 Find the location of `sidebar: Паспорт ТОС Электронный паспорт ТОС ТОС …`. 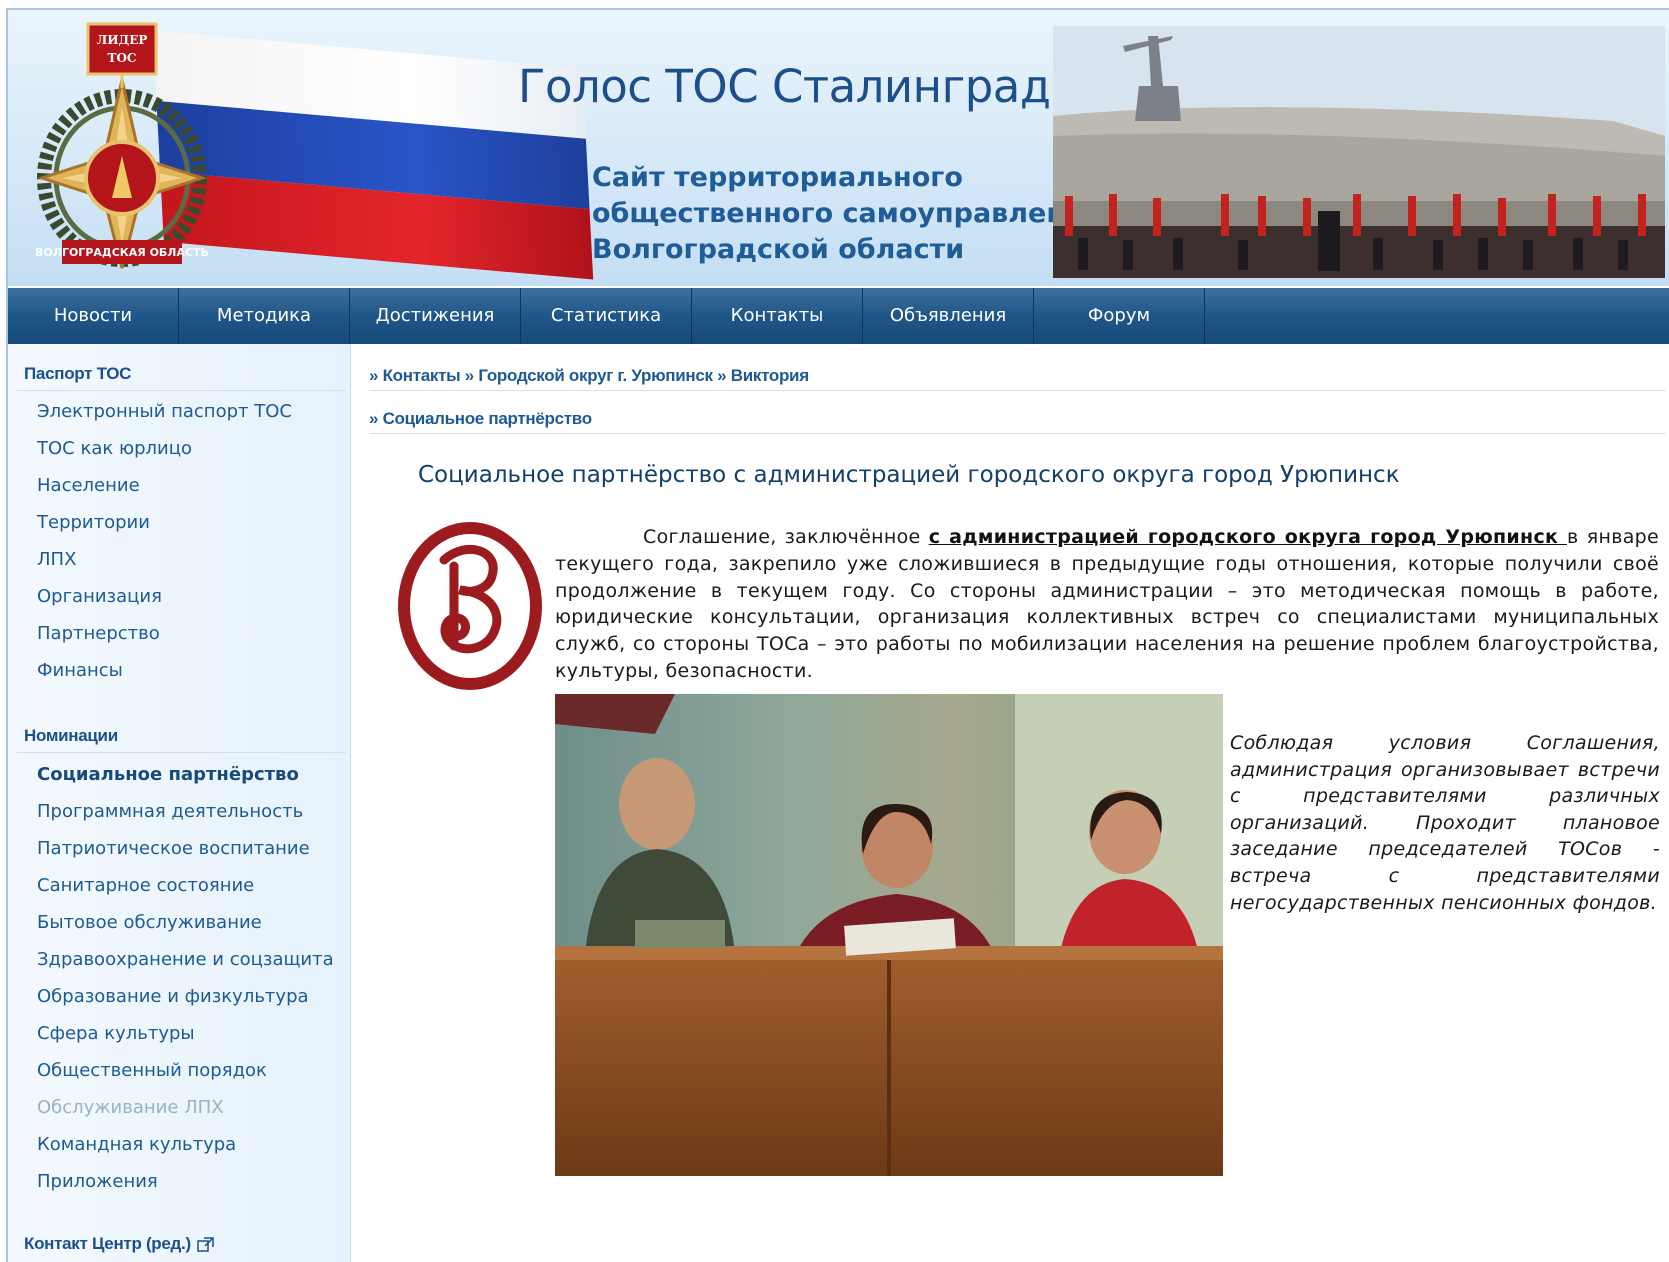

sidebar: Паспорт ТОС Электронный паспорт ТОС ТОС … is located at coordinates (179, 803).